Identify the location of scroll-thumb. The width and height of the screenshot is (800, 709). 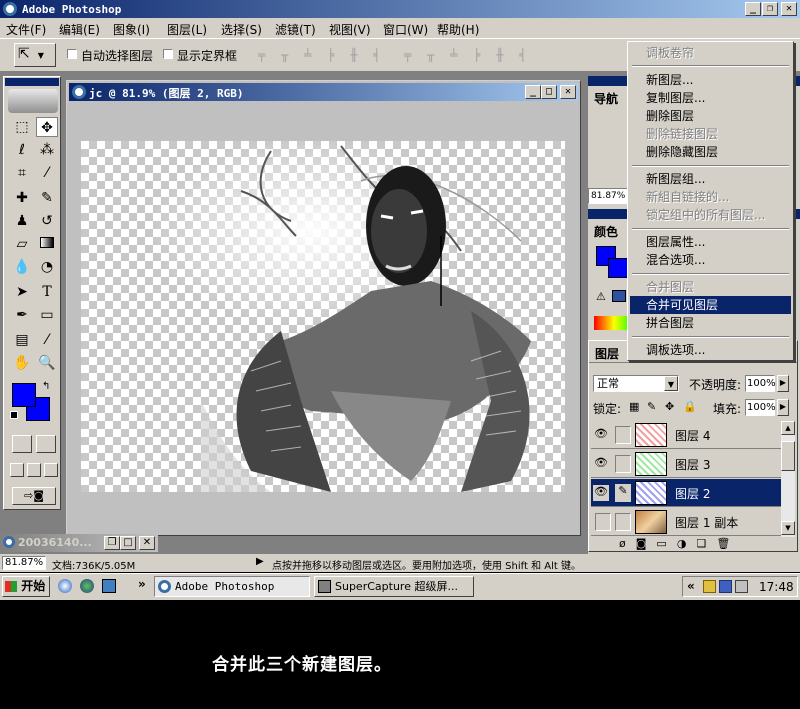
(788, 456).